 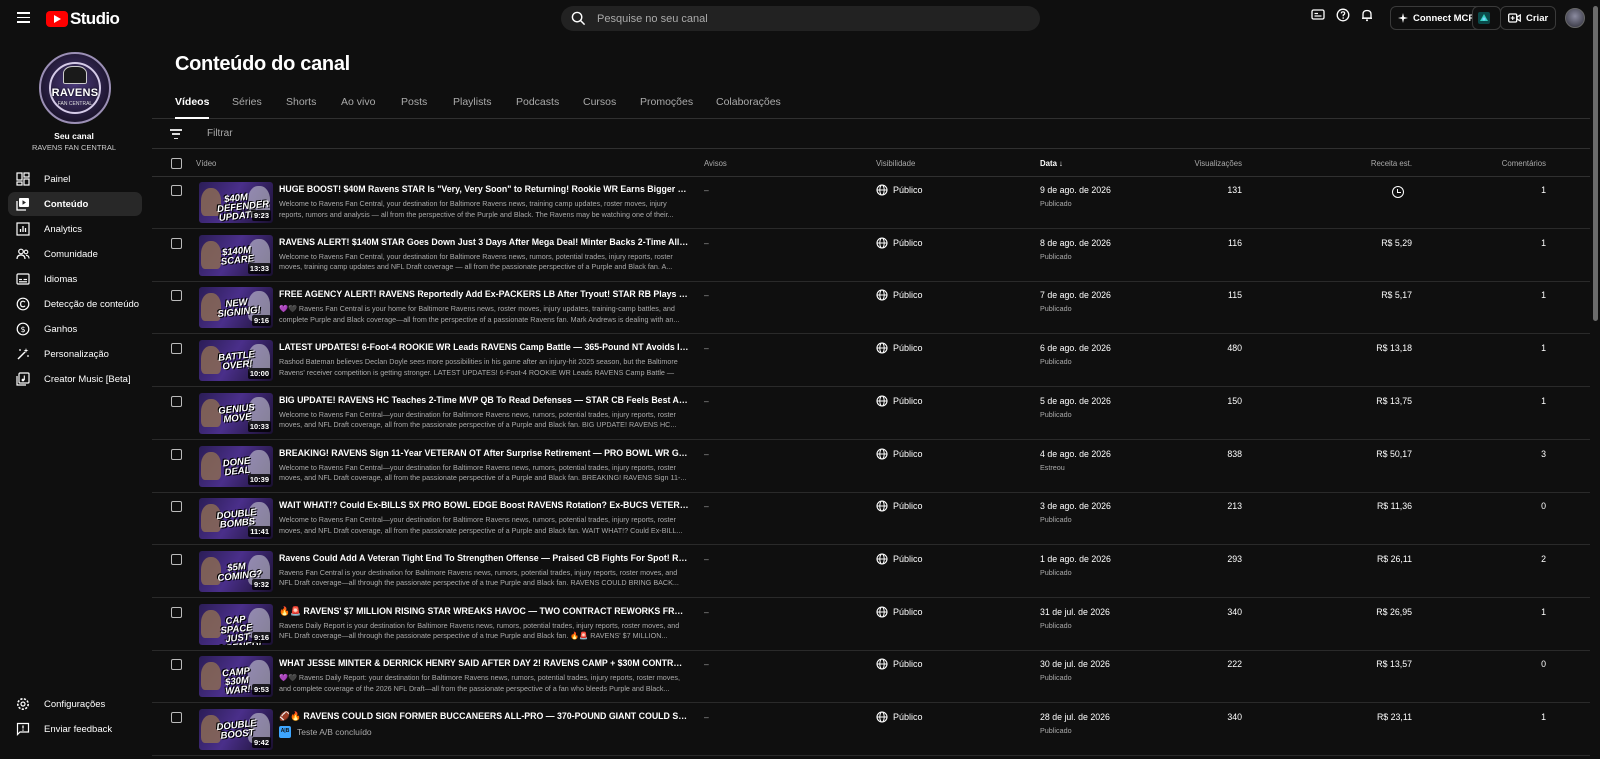 What do you see at coordinates (748, 102) in the screenshot?
I see `tab-colaboracoes: Colaborações` at bounding box center [748, 102].